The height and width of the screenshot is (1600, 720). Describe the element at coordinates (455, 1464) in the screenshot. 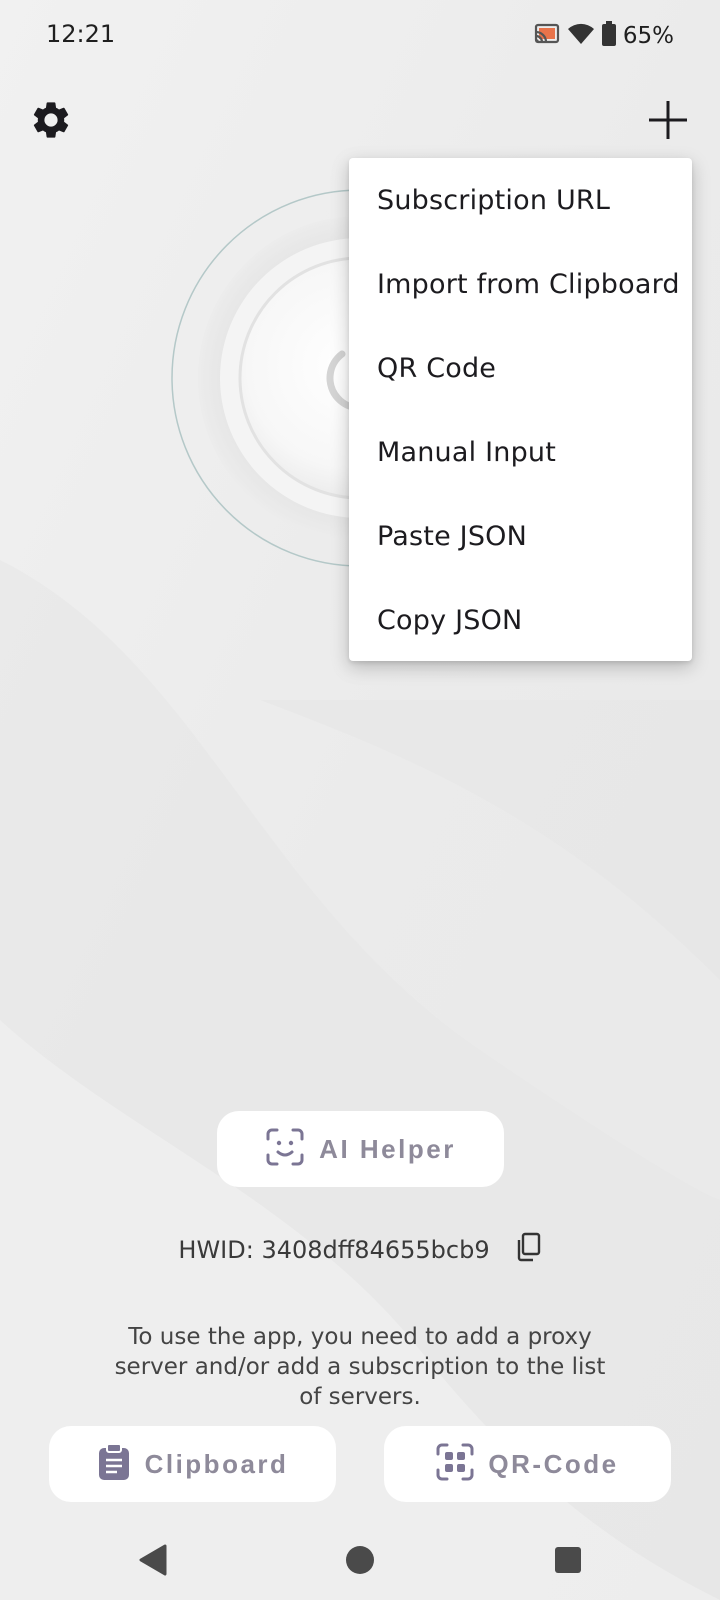

I see `qr-code-icon` at that location.